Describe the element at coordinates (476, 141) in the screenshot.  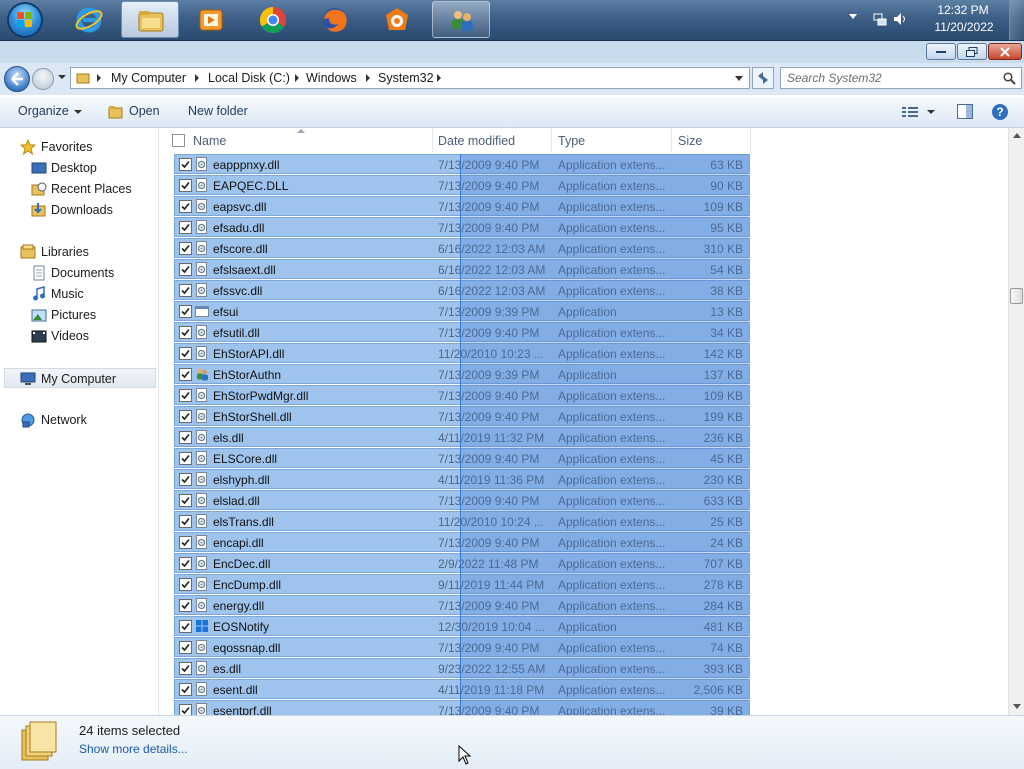
I see `column-date-modified: Date modified` at that location.